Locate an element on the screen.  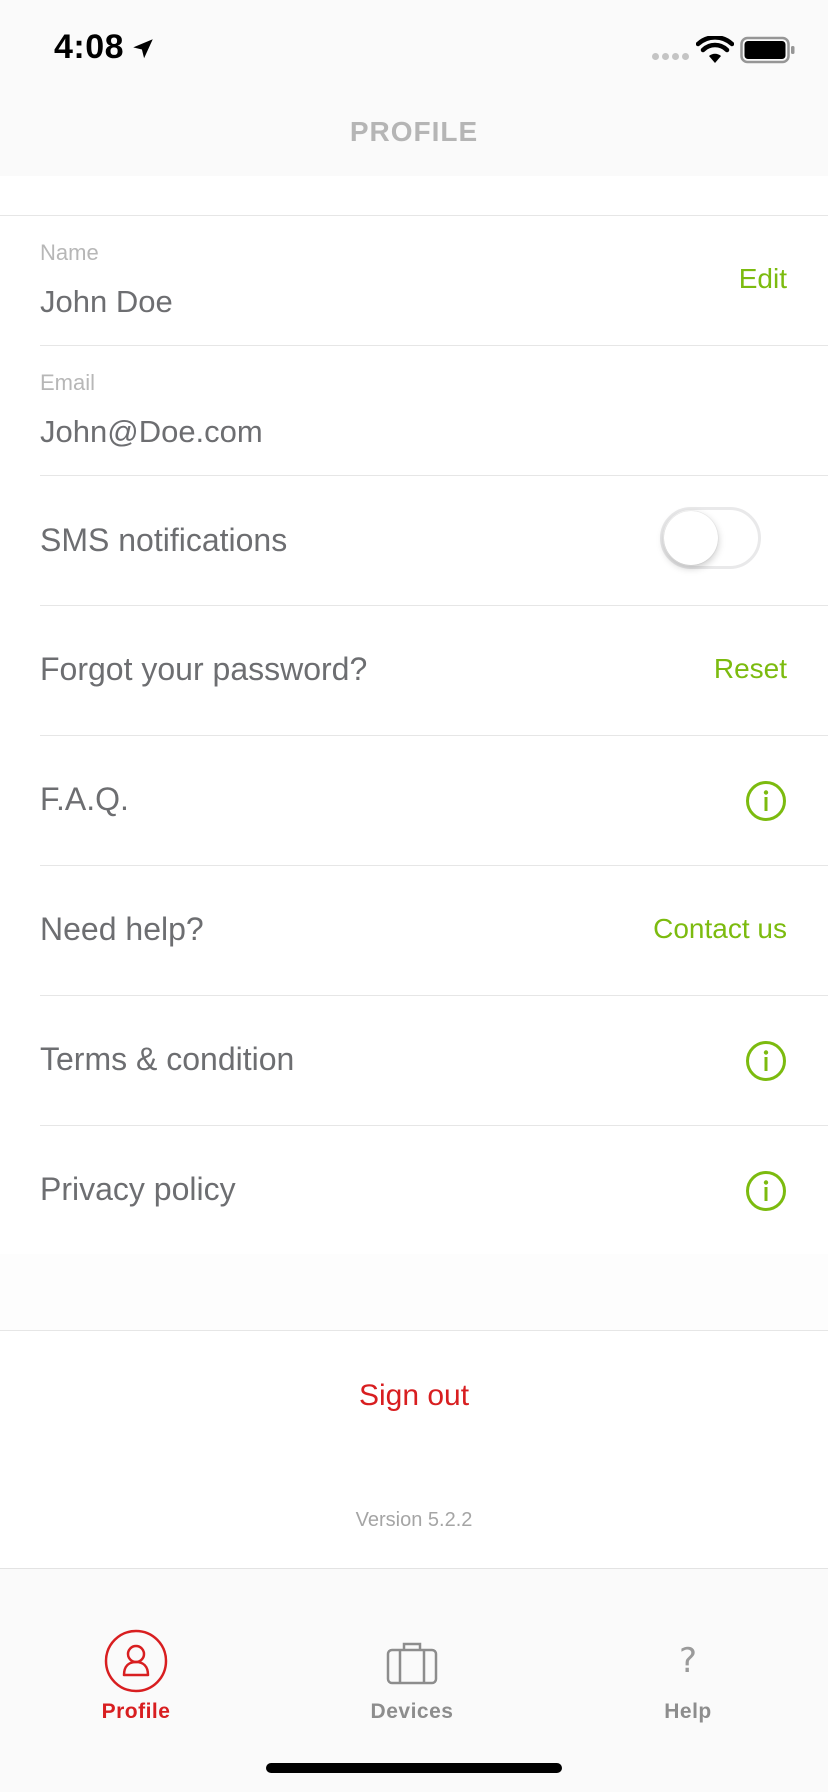
location-arrow-icon is located at coordinates (143, 49).